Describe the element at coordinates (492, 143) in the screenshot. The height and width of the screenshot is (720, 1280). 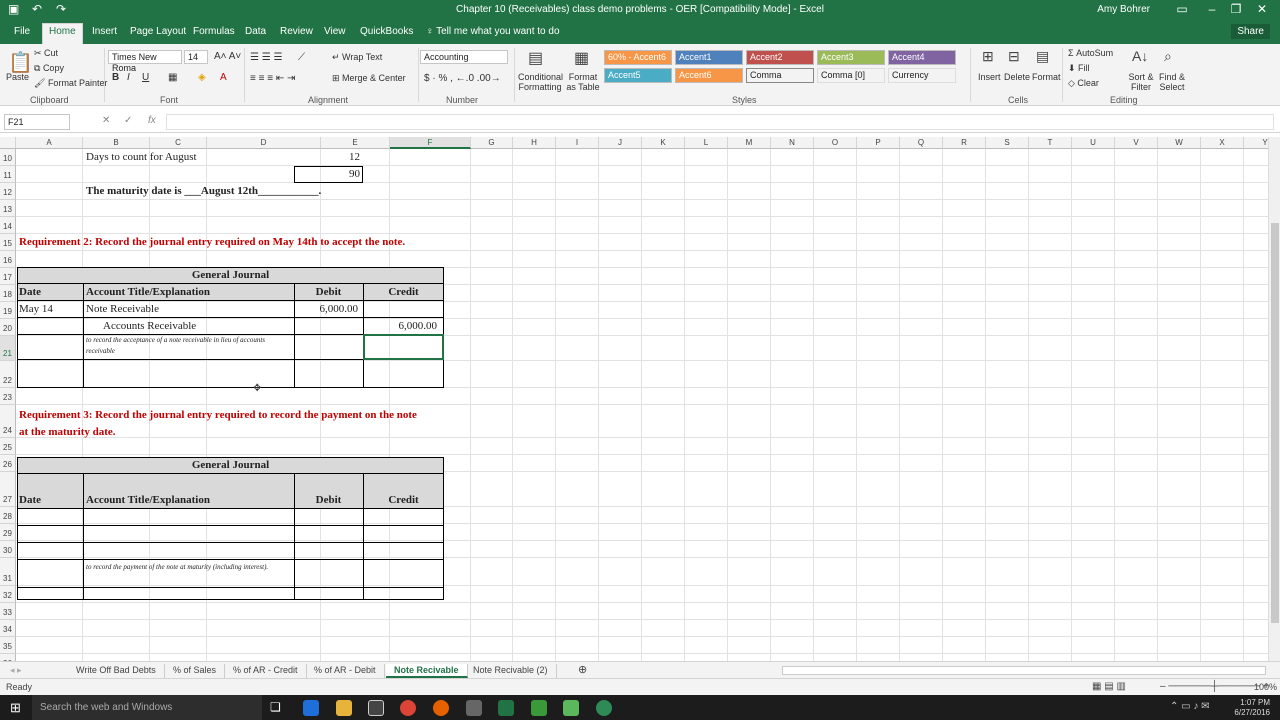
I see `column-header-g: G` at that location.